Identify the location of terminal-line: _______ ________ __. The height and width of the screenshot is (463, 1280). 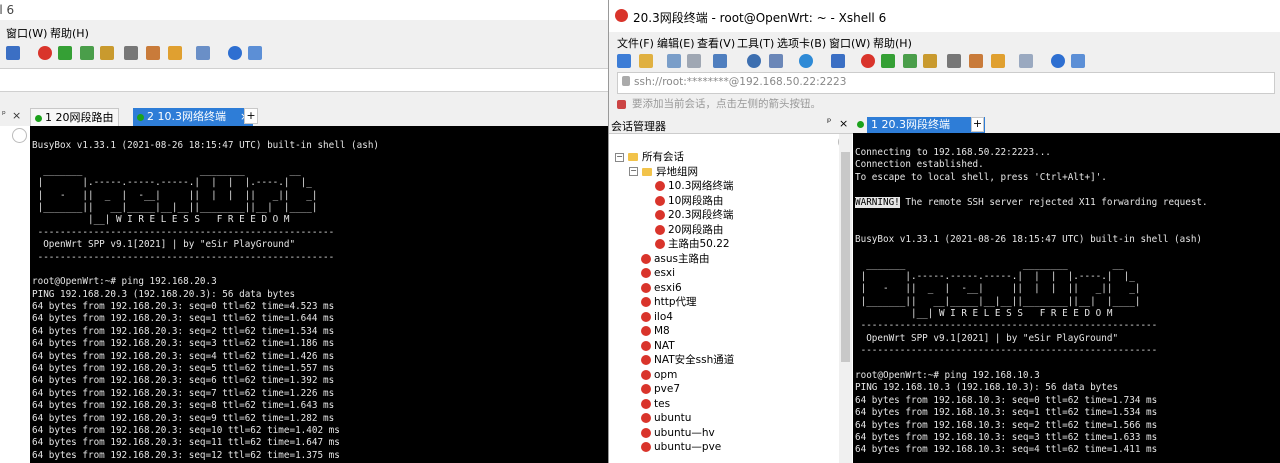
(989, 264).